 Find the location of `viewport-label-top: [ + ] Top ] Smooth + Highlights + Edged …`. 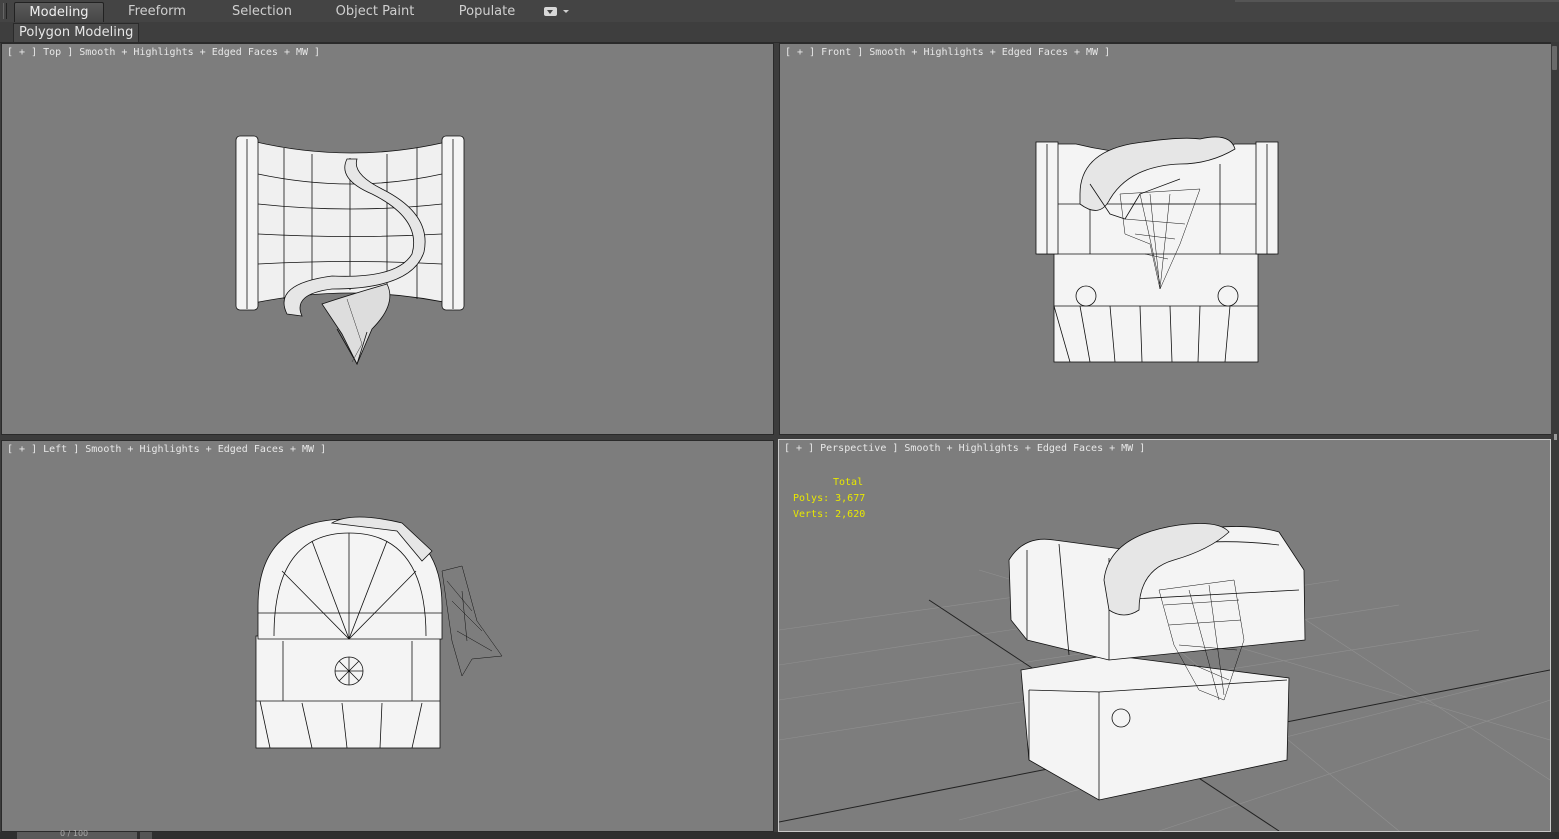

viewport-label-top: [ + ] Top ] Smooth + Highlights + Edged … is located at coordinates (163, 52).